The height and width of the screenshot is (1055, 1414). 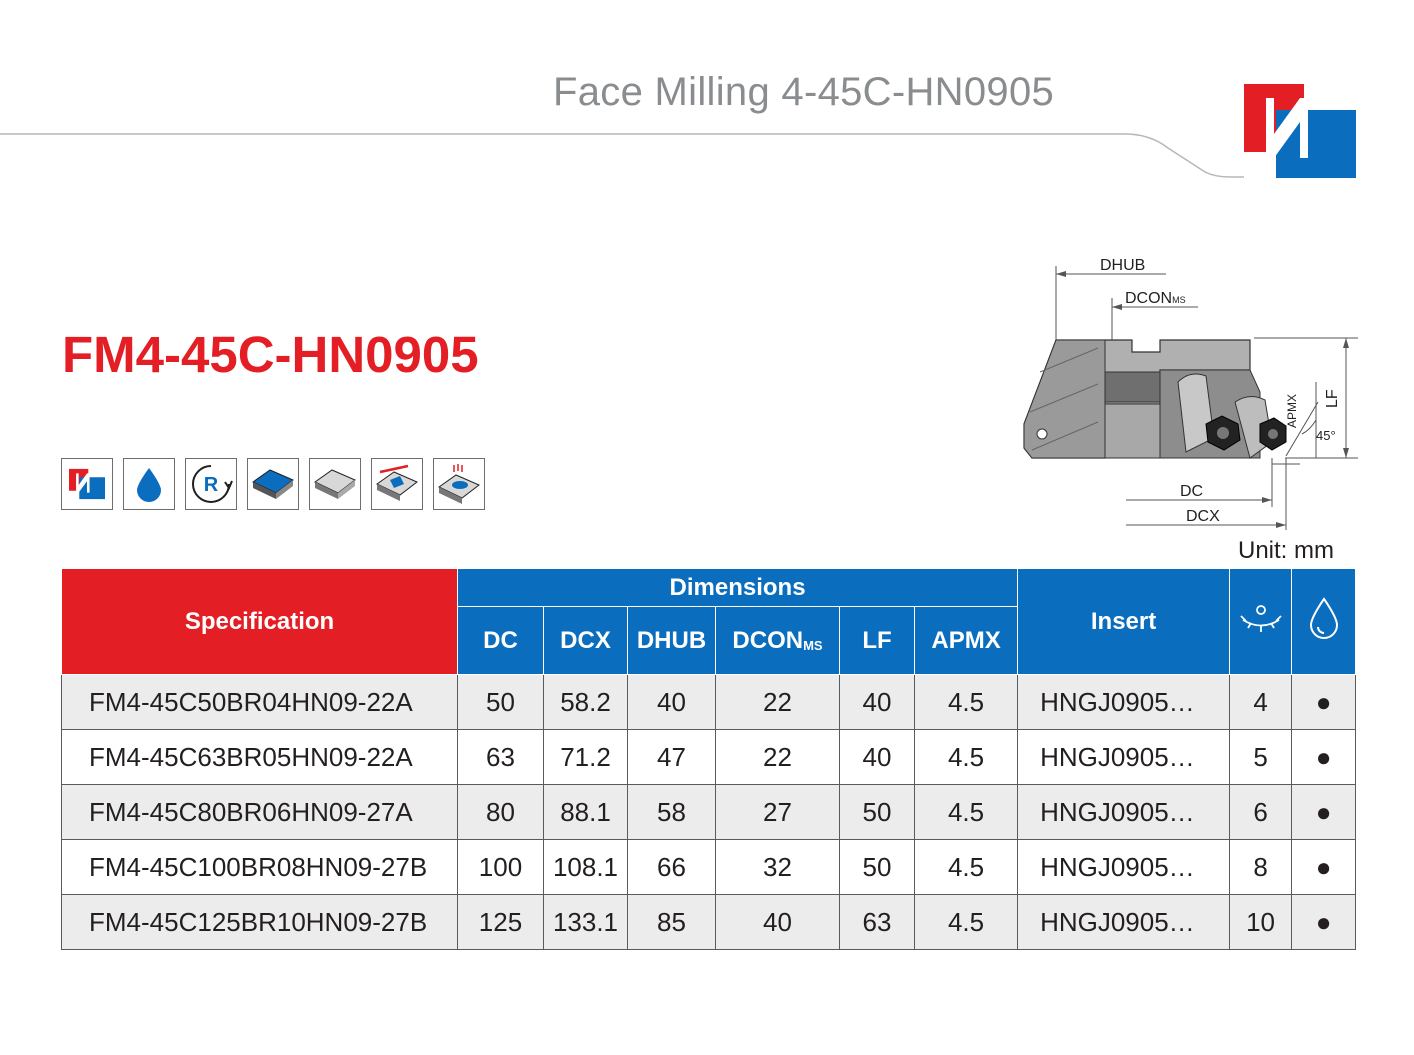 I want to click on header-dcon: DCONMS, so click(x=777, y=640).